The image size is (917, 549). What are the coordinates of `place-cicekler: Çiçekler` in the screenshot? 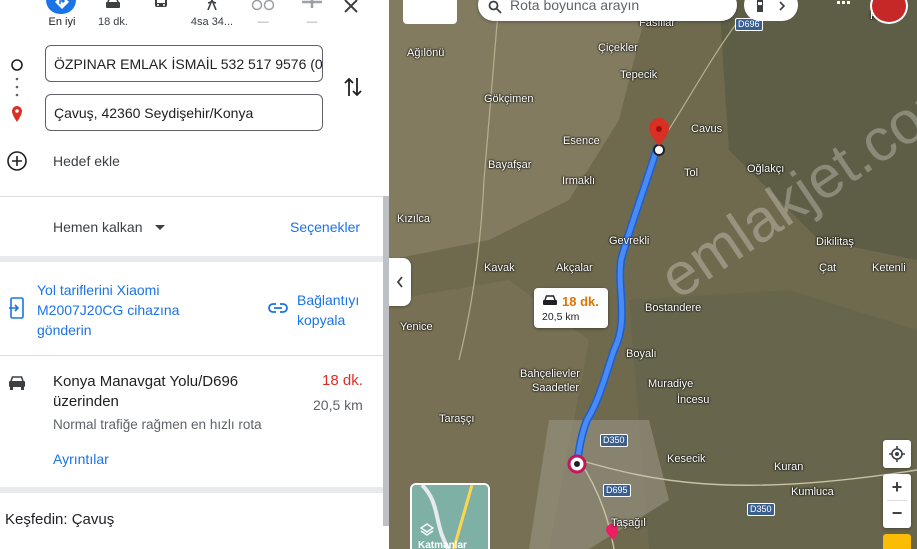 It's located at (618, 48).